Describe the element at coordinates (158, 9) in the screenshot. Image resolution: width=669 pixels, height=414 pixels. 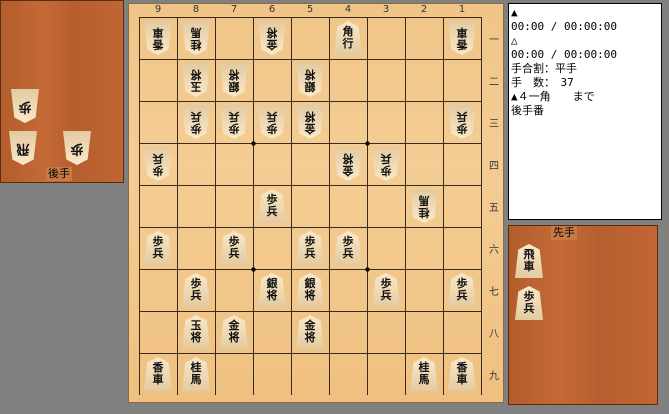
I see `file-label: 9` at that location.